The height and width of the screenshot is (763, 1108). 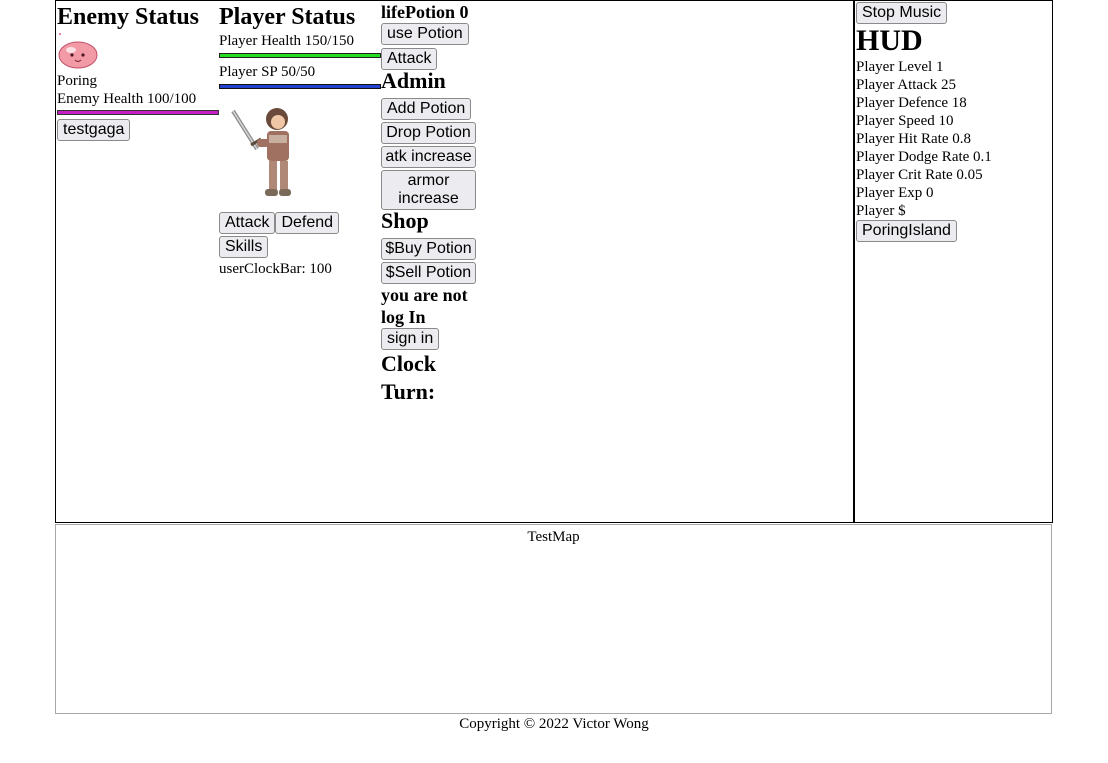 I want to click on hud-stat-crit-rate: Player Crit Rate 0.05, so click(x=919, y=175).